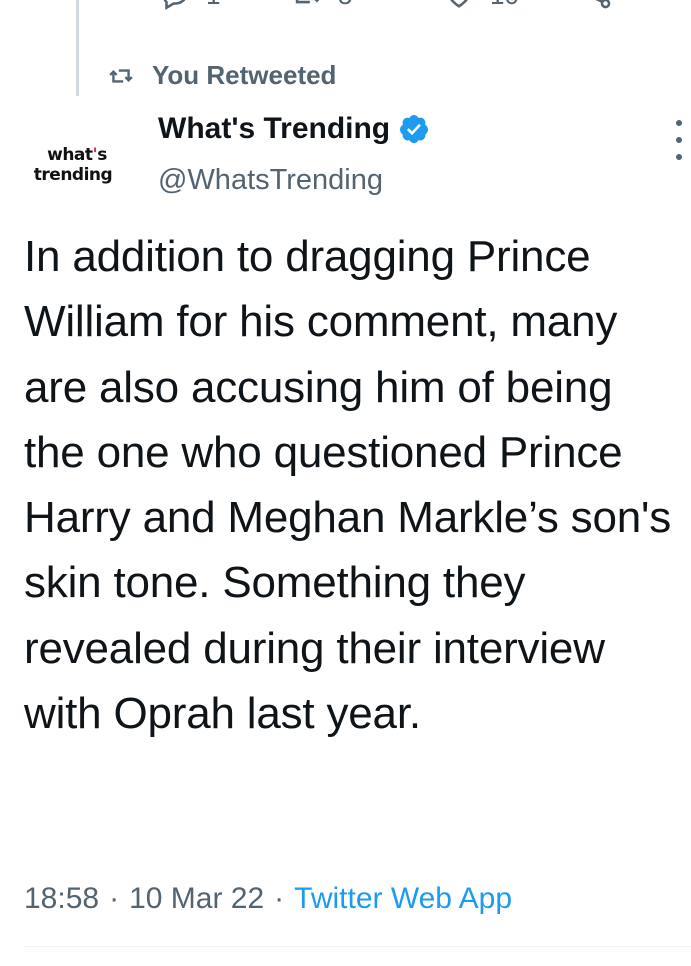 The image size is (691, 966). I want to click on reply-button: 1, so click(189, 6).